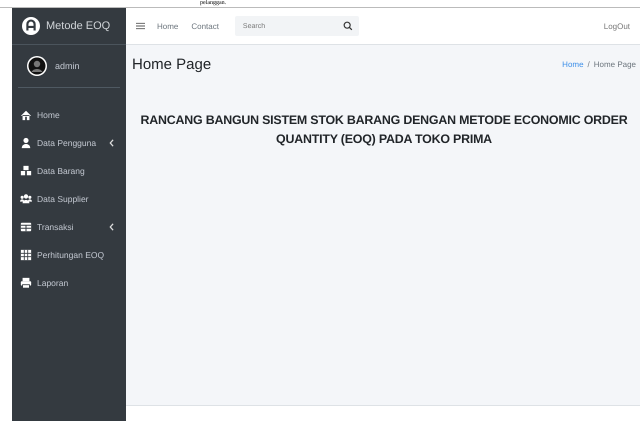 The image size is (640, 421). What do you see at coordinates (70, 199) in the screenshot?
I see `sidebar-item: Data Supplier` at bounding box center [70, 199].